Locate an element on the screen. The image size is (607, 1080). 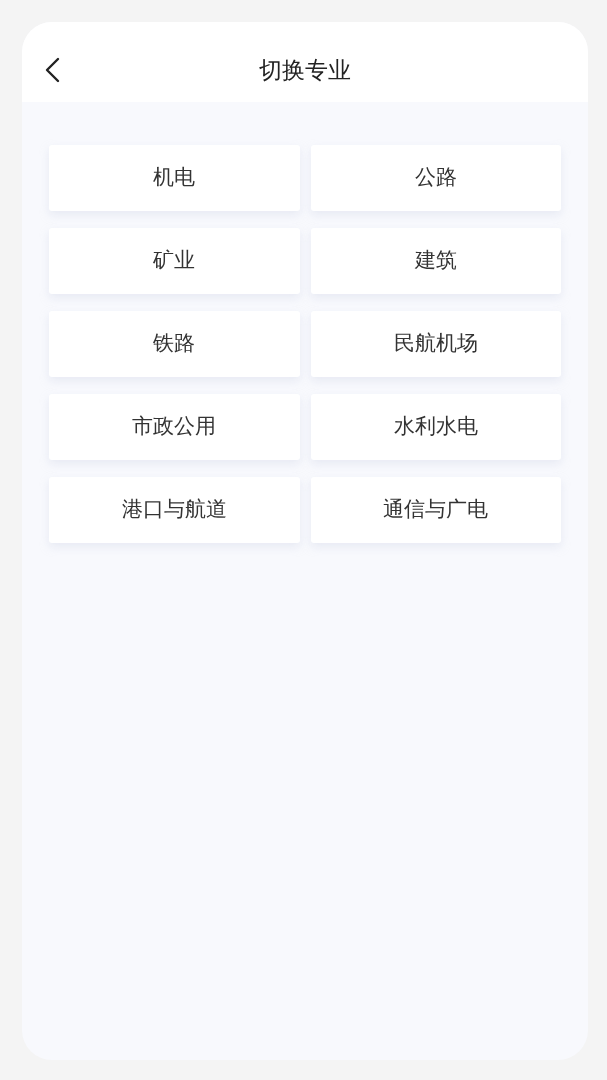
major-option: 通信与广电 is located at coordinates (435, 510).